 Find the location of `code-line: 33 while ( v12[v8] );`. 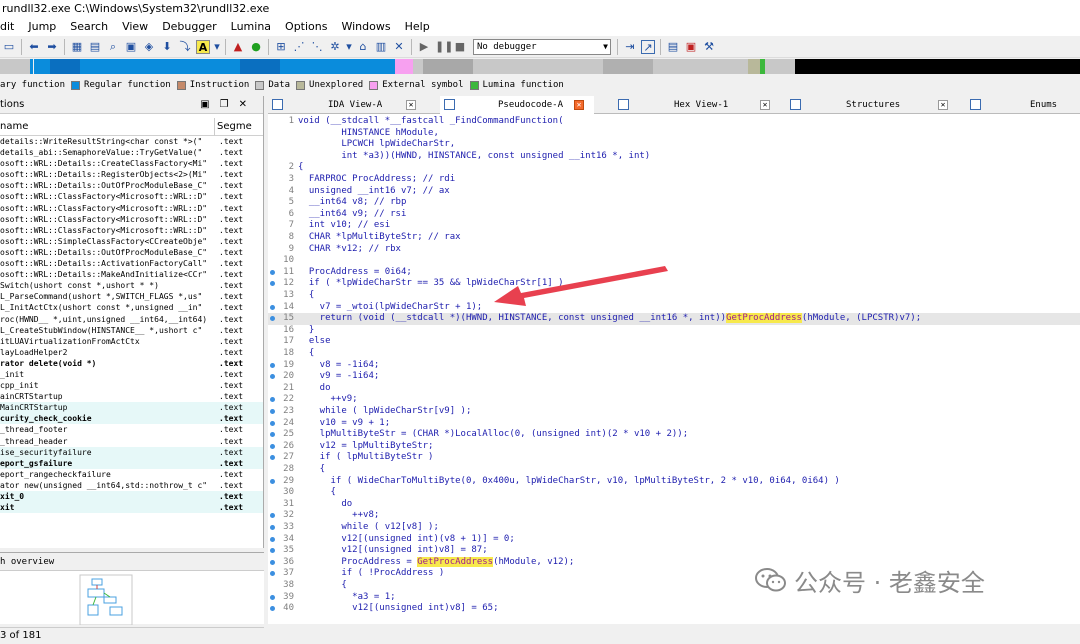

code-line: 33 while ( v12[v8] ); is located at coordinates (674, 528).